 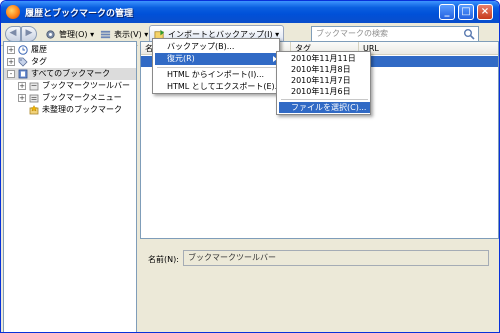 I want to click on tree-item-label: ブックマークツールバー, so click(x=86, y=85).